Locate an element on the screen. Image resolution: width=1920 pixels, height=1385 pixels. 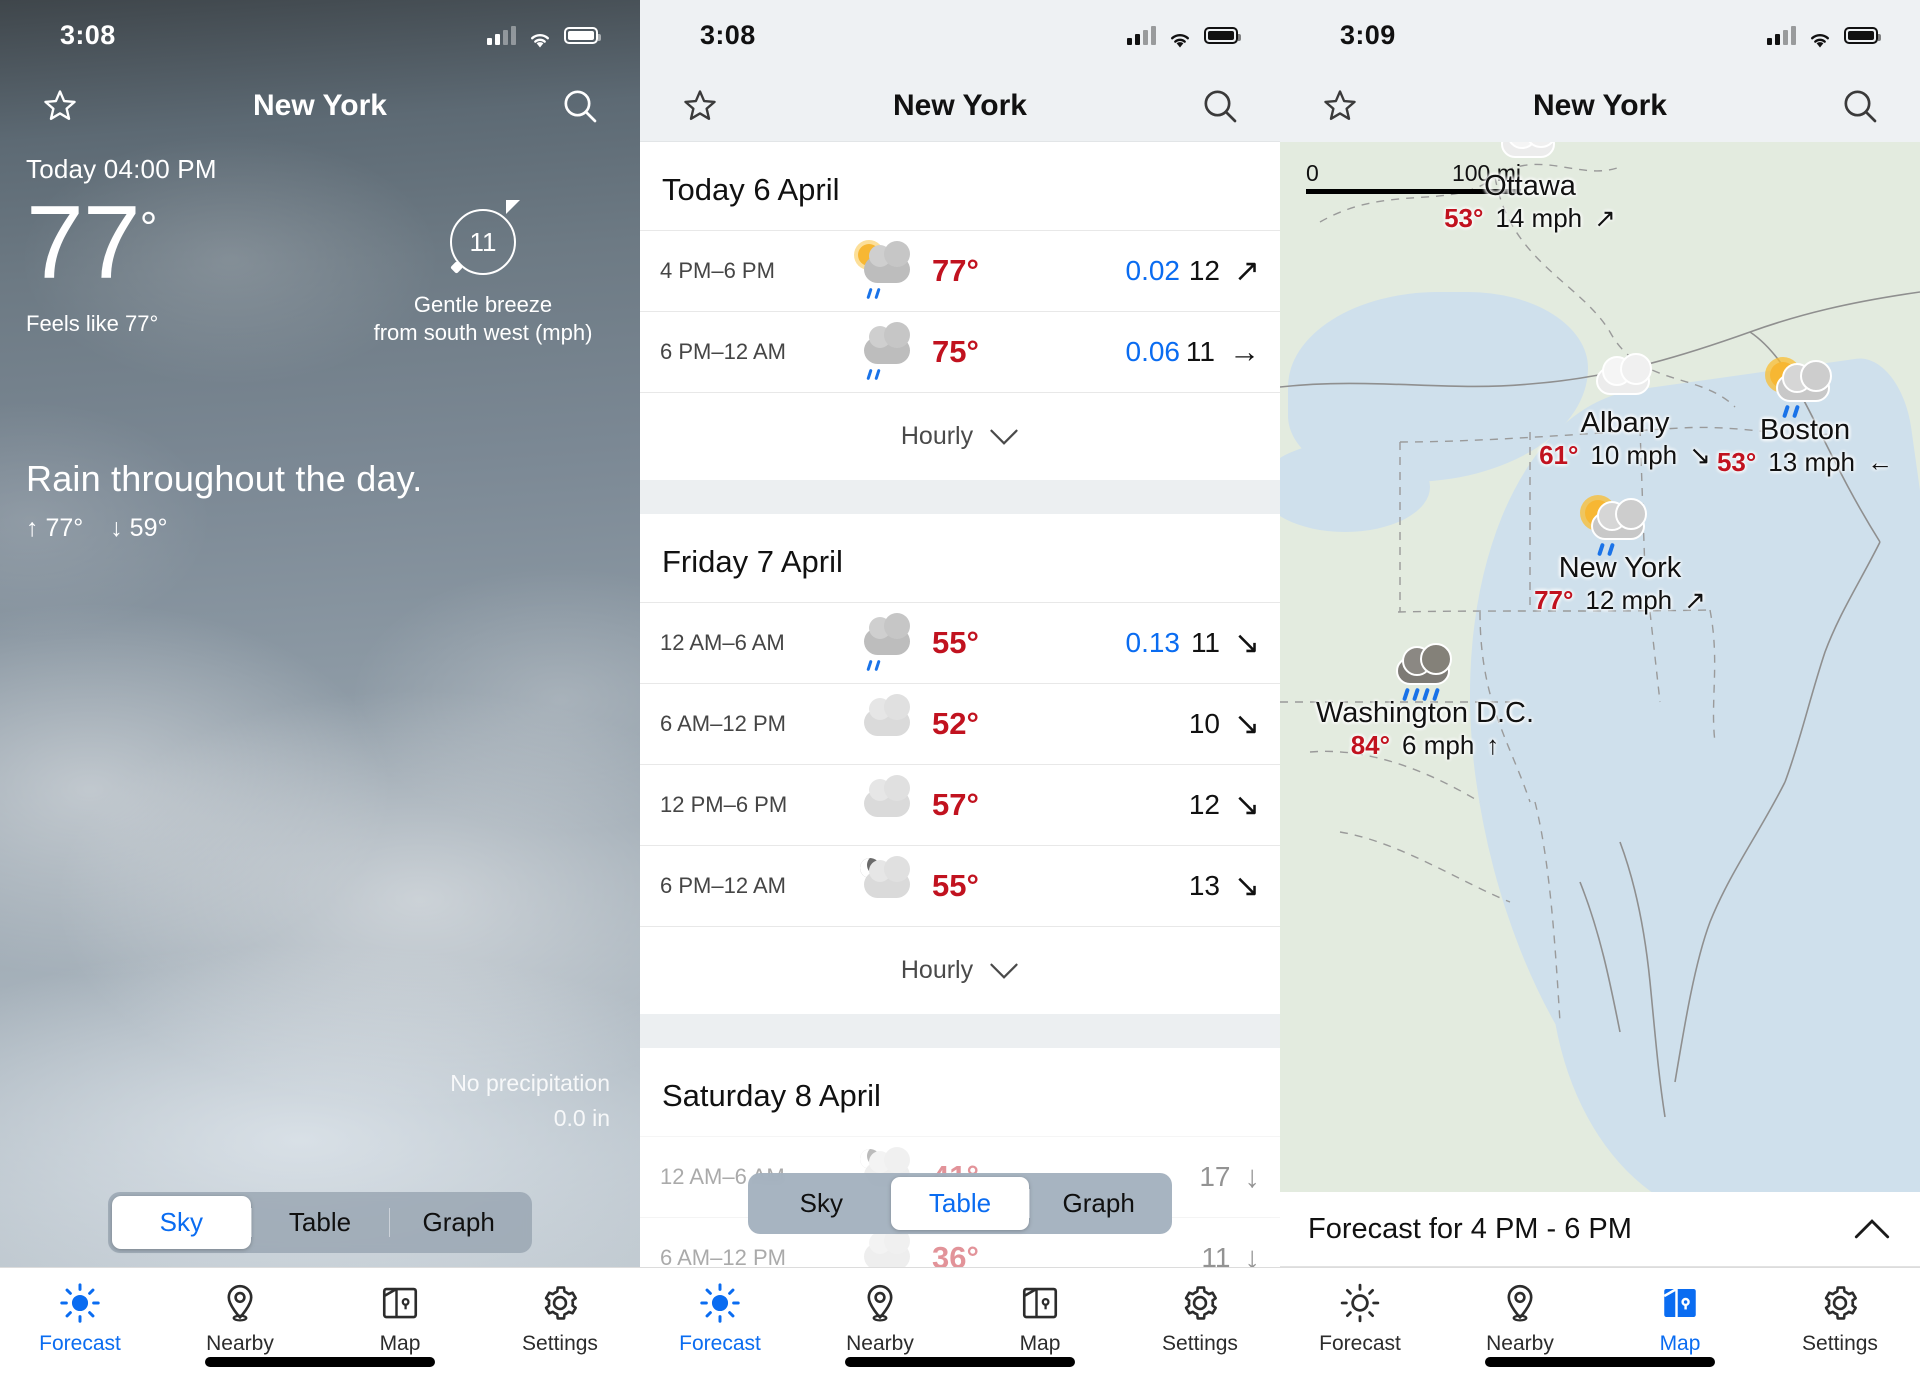
table-row: 12 AM–6 AM 55° 0.13 11 ↘ is located at coordinates (960, 642).